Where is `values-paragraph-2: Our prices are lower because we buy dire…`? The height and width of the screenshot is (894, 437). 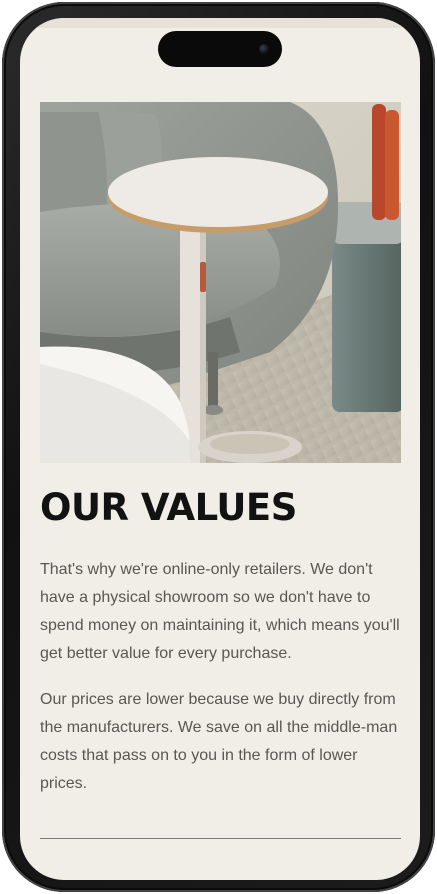 values-paragraph-2: Our prices are lower because we buy dire… is located at coordinates (219, 741).